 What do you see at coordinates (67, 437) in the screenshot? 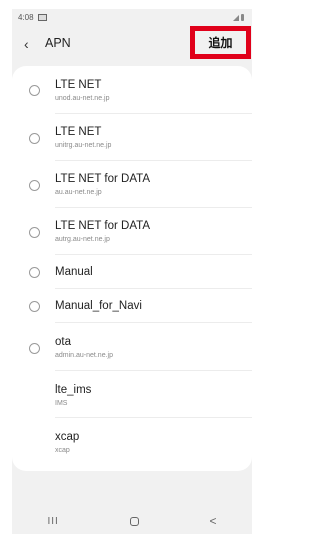
I see `apn-name: xcap` at bounding box center [67, 437].